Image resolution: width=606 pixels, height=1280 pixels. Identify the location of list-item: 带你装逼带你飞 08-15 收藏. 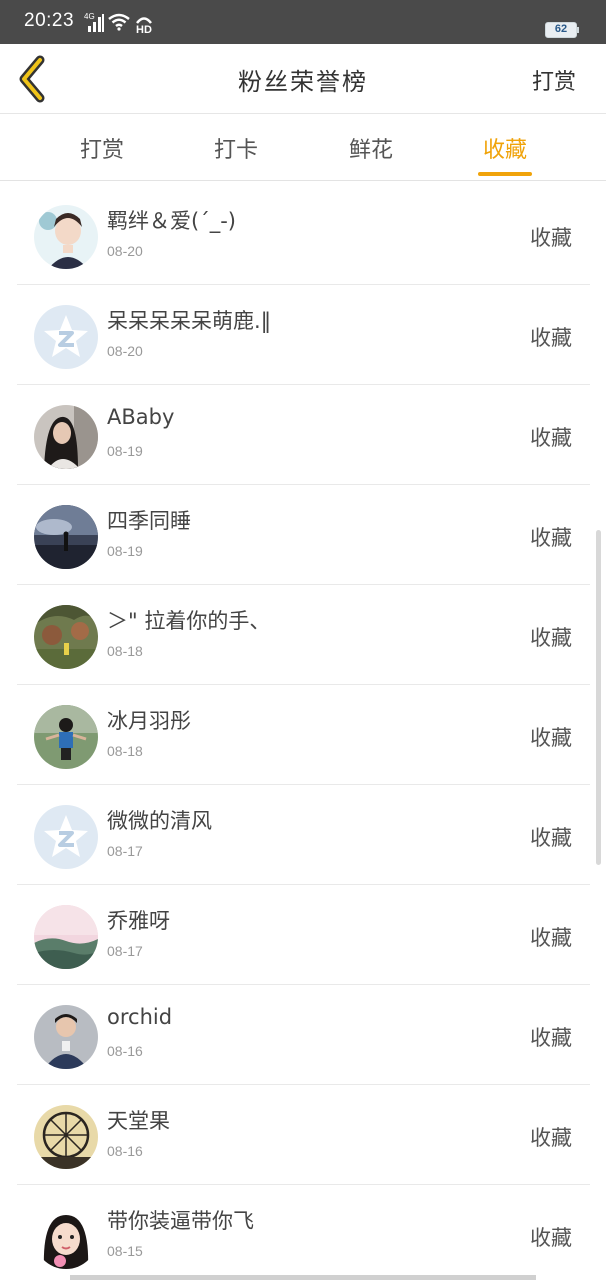
(303, 1232).